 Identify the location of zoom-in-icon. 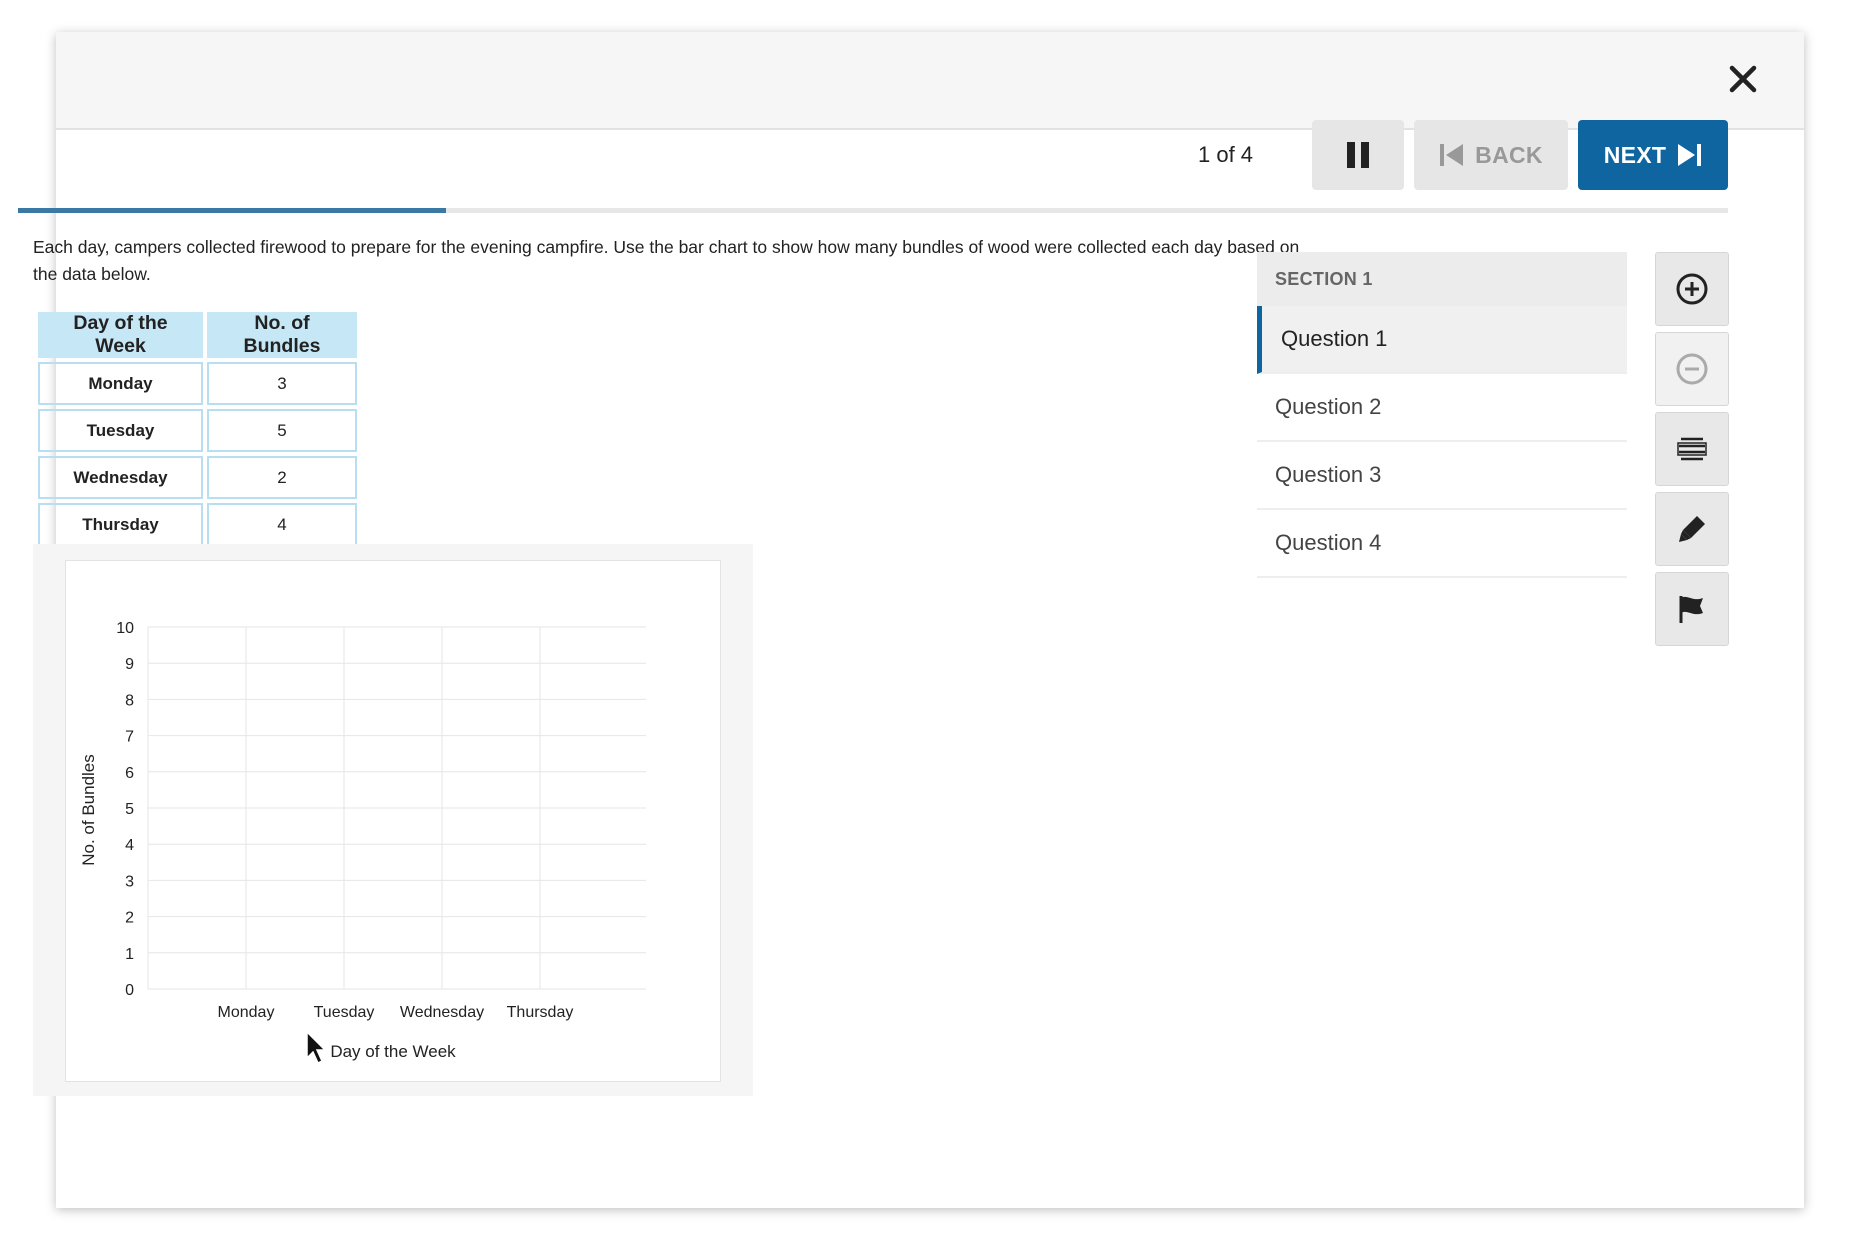
(1692, 289).